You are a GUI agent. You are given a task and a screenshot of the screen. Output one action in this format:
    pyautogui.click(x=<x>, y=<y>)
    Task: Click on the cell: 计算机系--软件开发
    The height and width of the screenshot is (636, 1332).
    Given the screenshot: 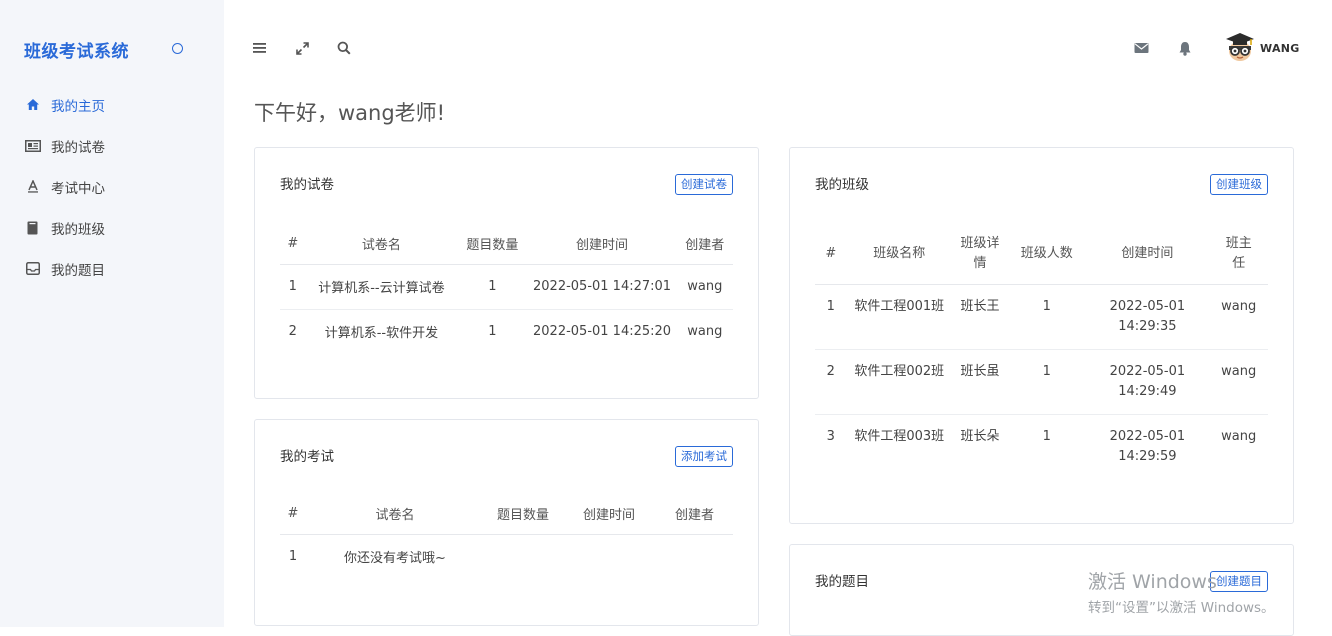 What is the action you would take?
    pyautogui.click(x=381, y=334)
    